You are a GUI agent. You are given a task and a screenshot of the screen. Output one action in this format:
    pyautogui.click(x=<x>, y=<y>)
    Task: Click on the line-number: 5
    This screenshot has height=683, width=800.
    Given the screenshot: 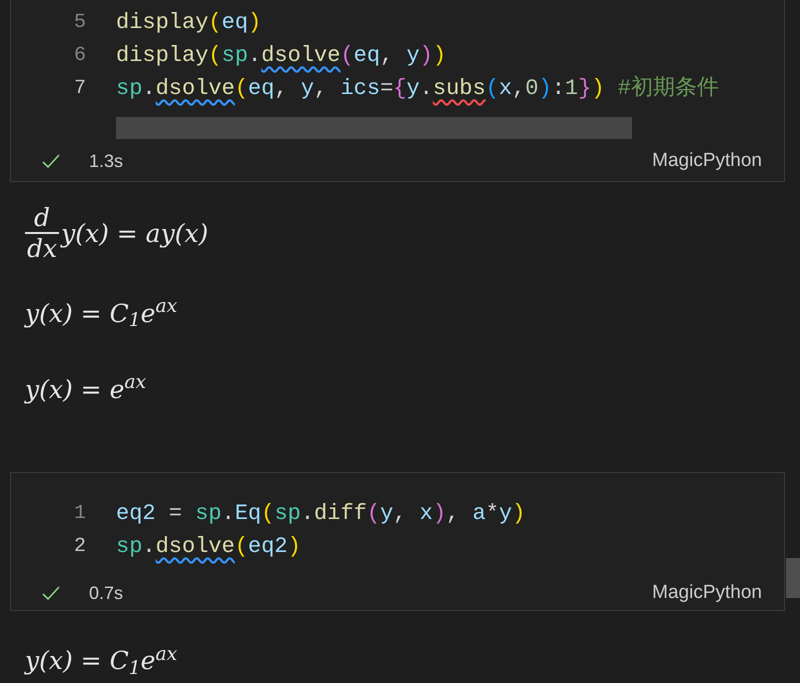 What is the action you would take?
    pyautogui.click(x=79, y=23)
    